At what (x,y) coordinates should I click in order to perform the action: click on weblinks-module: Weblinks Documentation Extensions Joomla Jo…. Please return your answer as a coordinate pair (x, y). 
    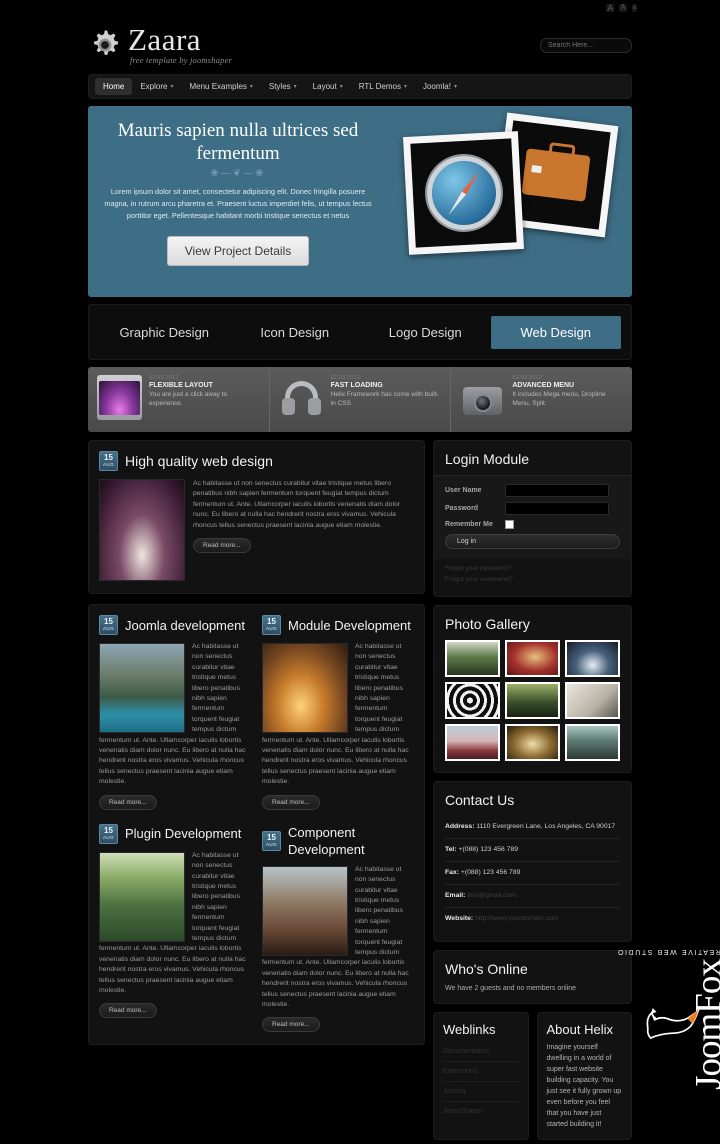
    Looking at the image, I should click on (481, 1076).